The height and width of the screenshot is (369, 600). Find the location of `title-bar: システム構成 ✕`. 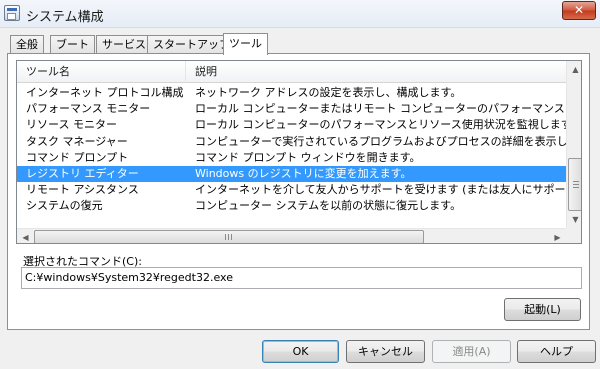

title-bar: システム構成 ✕ is located at coordinates (300, 14).